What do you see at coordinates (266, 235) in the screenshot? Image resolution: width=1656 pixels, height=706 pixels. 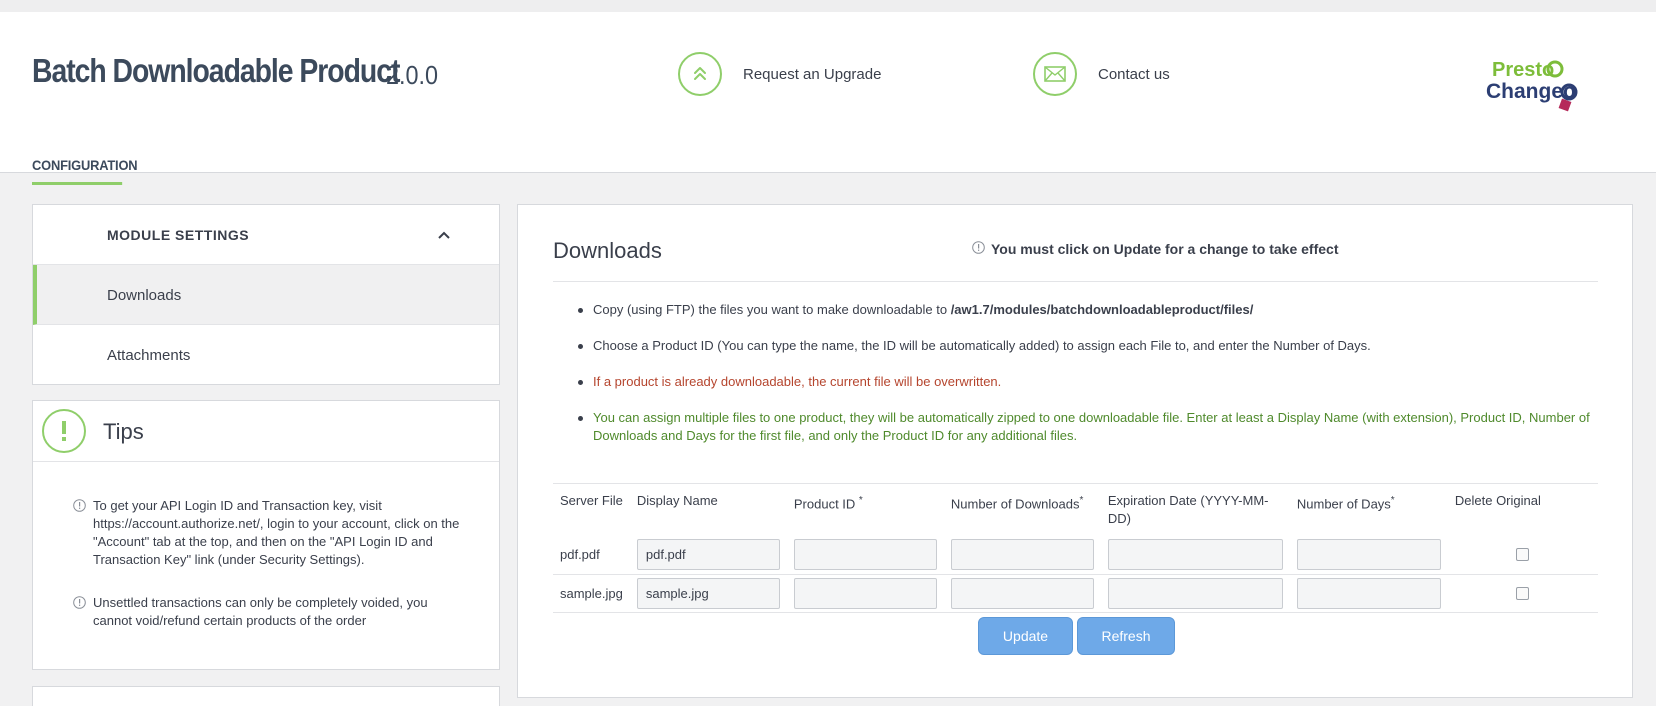 I see `module-settings-header: MODULE SETTINGS` at bounding box center [266, 235].